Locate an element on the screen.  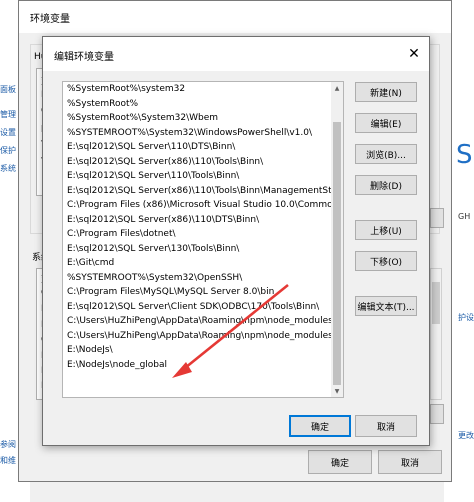
dialog-cancel-button: 取消 is located at coordinates (386, 426).